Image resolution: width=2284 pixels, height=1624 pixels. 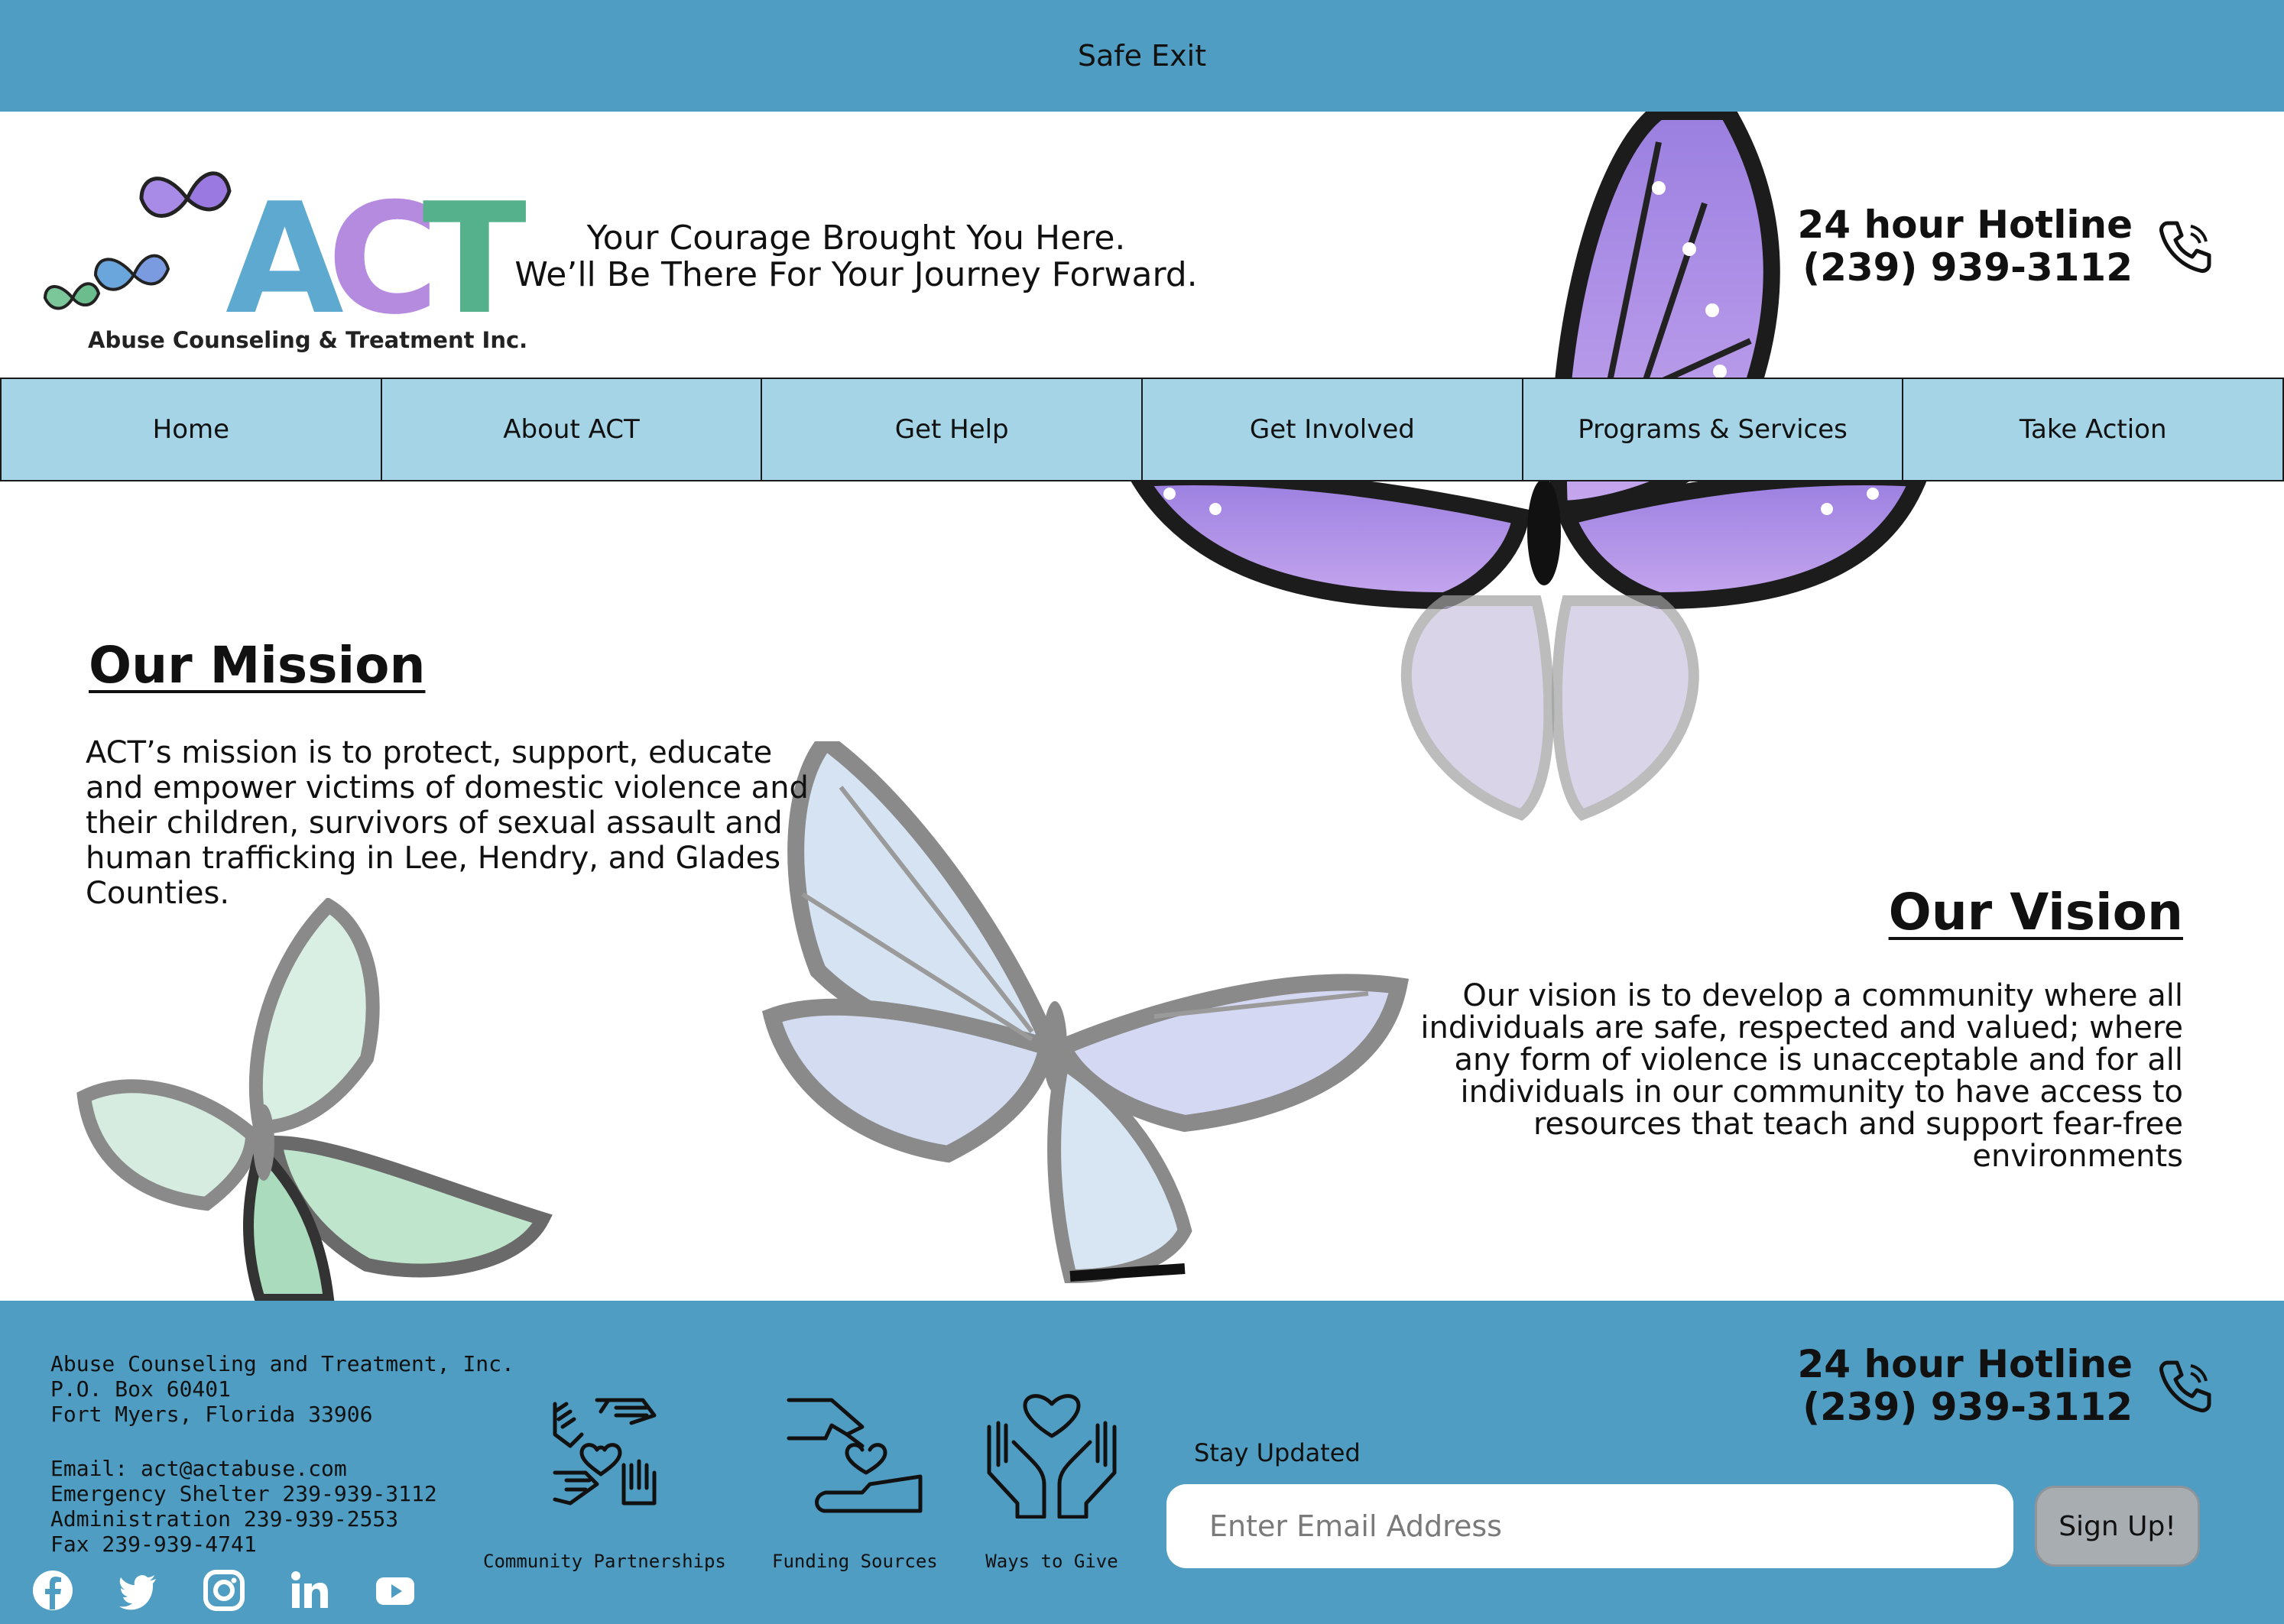 I want to click on funding-sources-link: Funding Sources, so click(x=855, y=1480).